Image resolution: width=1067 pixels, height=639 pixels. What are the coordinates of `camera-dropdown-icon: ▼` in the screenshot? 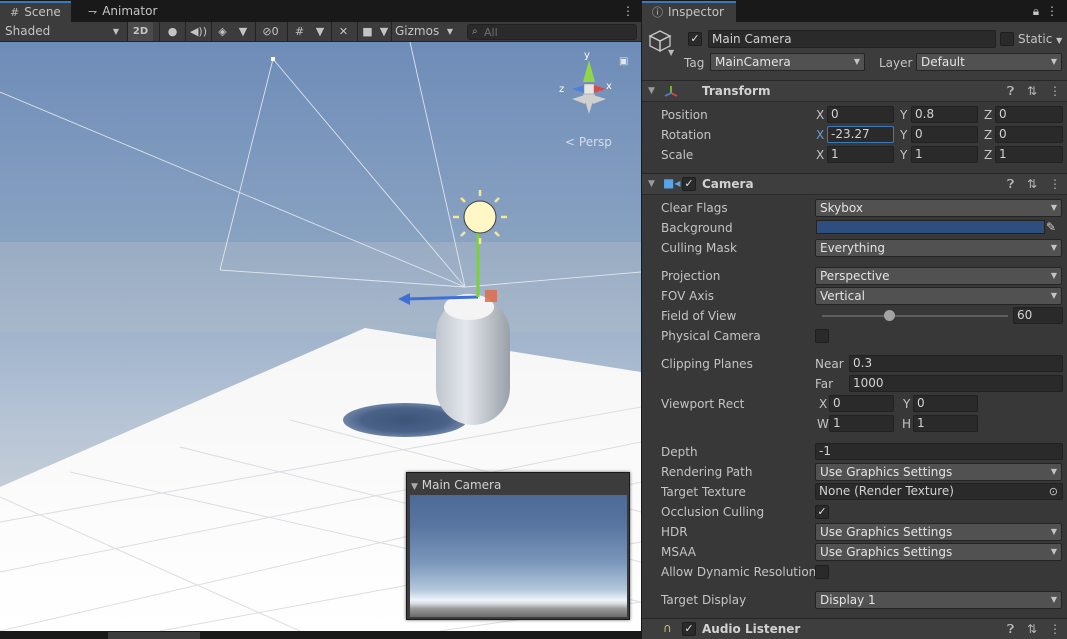 It's located at (384, 31).